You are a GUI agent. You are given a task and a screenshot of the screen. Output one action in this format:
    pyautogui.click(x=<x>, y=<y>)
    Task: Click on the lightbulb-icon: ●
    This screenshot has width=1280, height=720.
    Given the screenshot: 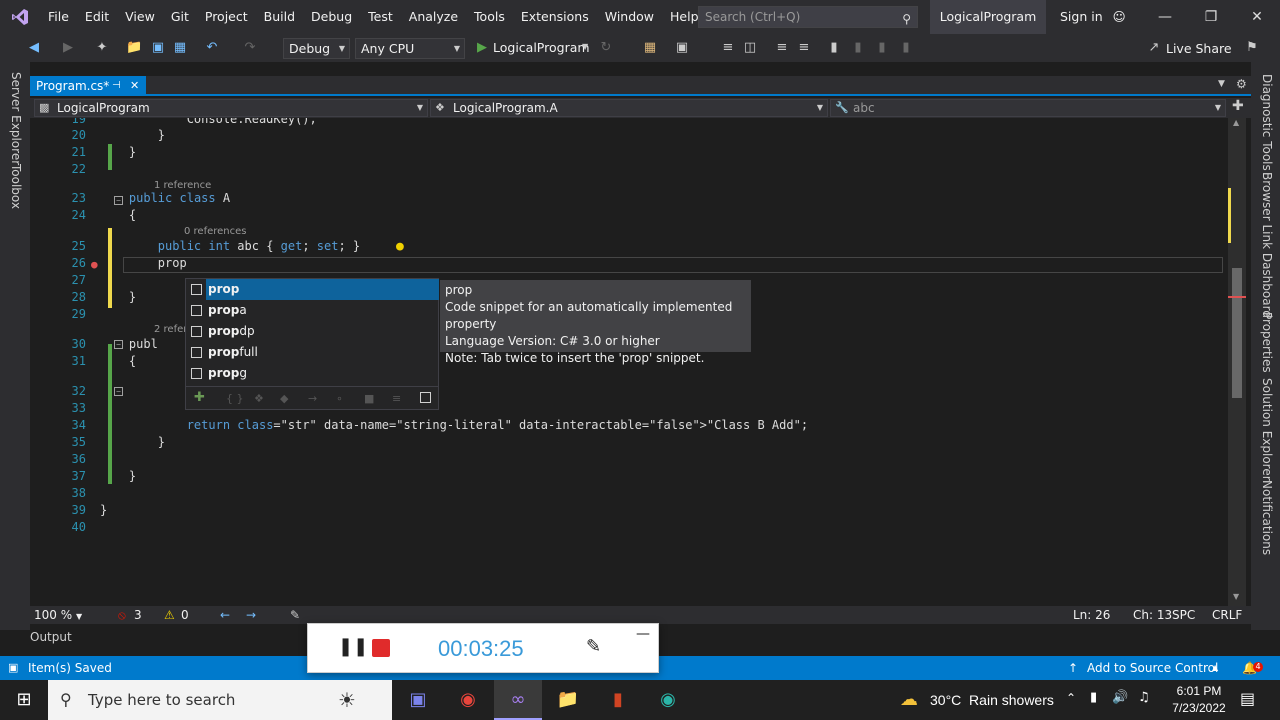 What is the action you would take?
    pyautogui.click(x=400, y=246)
    